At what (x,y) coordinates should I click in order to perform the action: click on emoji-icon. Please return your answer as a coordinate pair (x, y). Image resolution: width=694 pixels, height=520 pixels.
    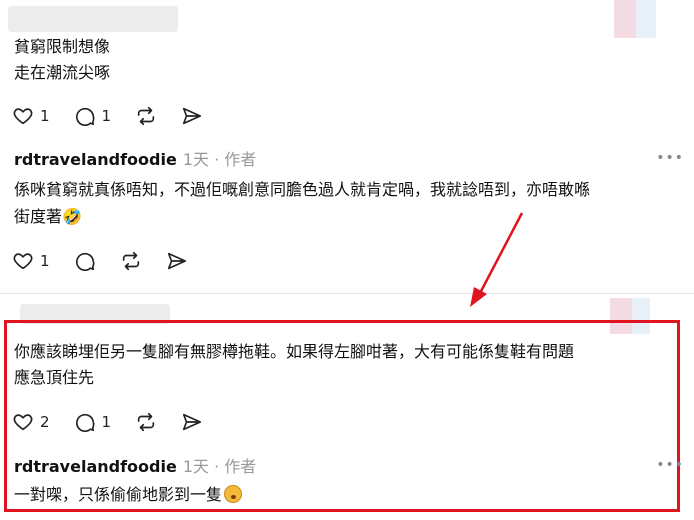
    Looking at the image, I should click on (233, 494).